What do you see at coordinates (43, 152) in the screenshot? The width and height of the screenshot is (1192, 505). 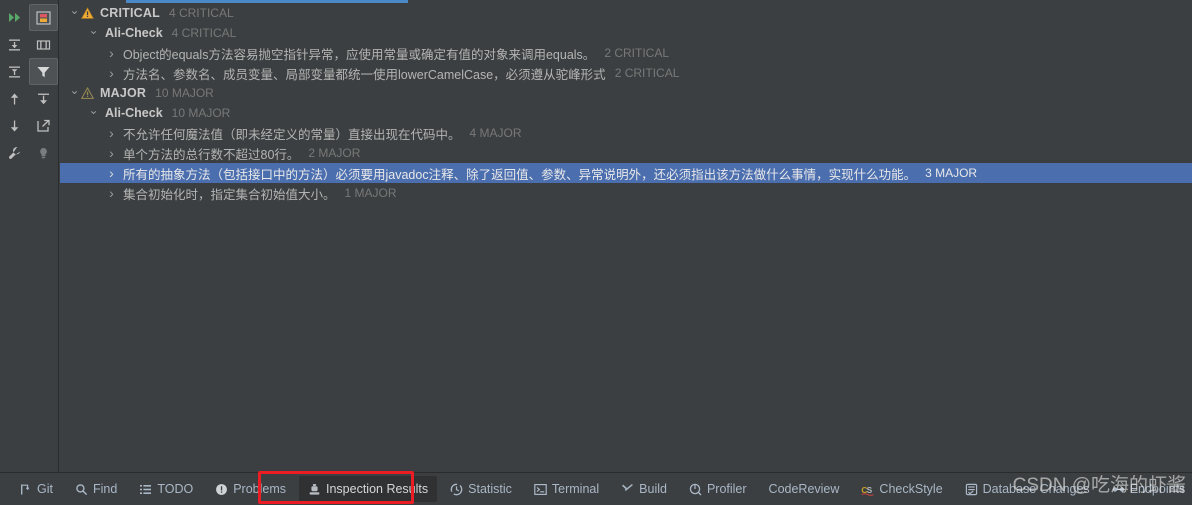 I see `lightbulb-icon` at bounding box center [43, 152].